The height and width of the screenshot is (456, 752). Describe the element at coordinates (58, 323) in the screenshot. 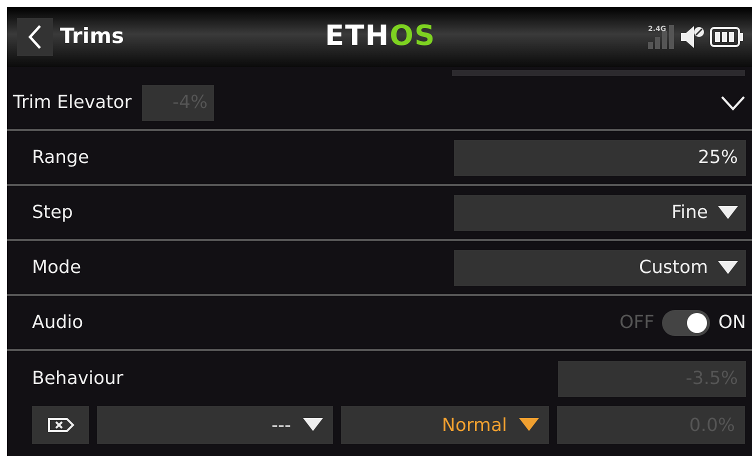

I see `field-label: Audio` at that location.